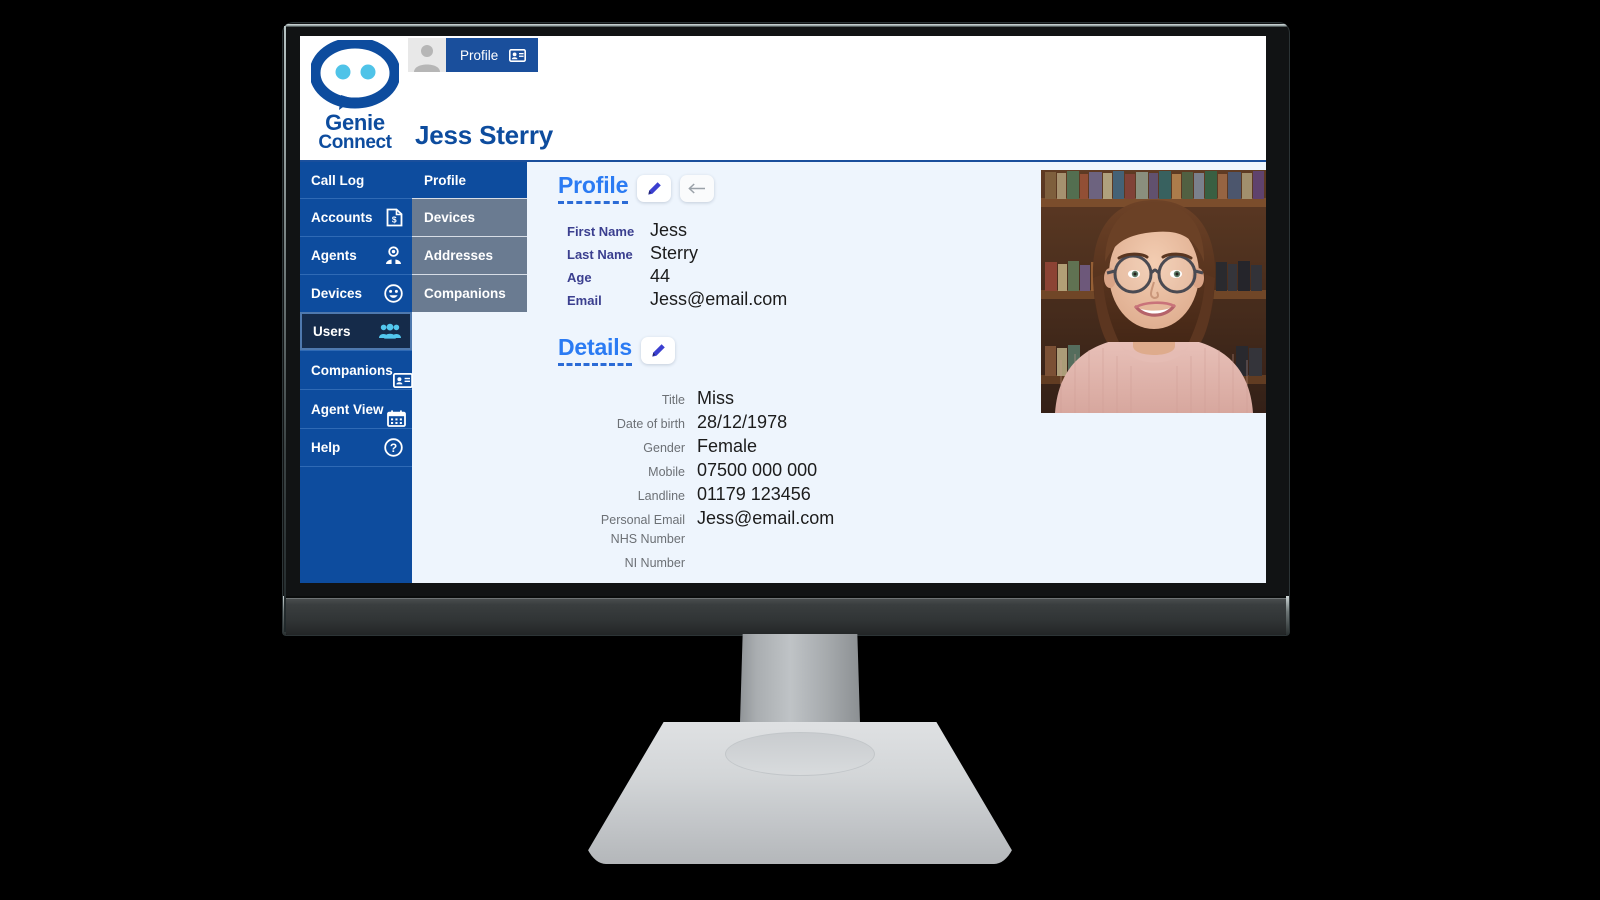  Describe the element at coordinates (584, 300) in the screenshot. I see `field-label: Email` at that location.